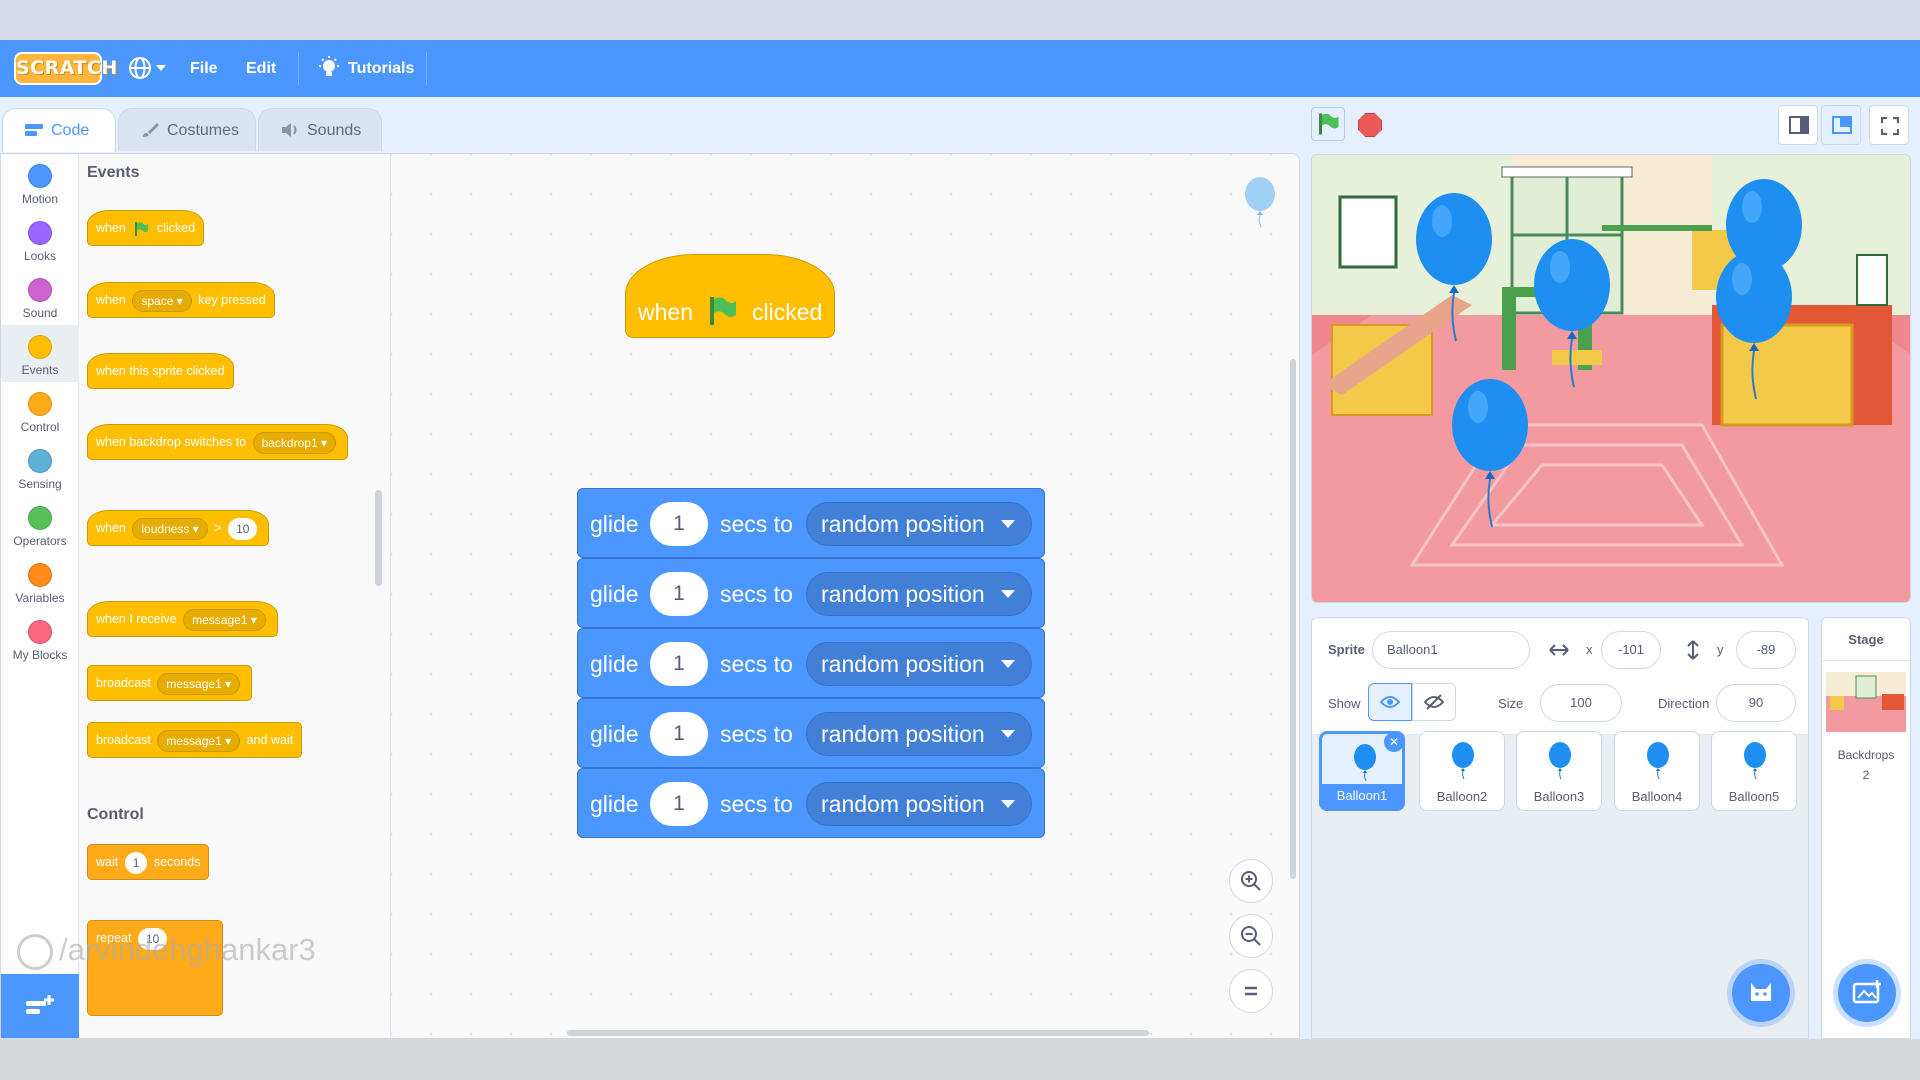 Image resolution: width=1920 pixels, height=1080 pixels. I want to click on sprite-tile-balloon5: Balloon5, so click(1754, 771).